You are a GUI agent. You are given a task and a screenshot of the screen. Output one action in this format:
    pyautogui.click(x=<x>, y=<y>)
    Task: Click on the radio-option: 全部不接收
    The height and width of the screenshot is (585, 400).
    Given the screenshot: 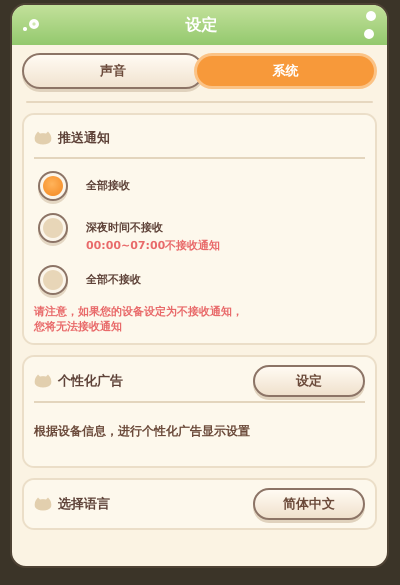 What is the action you would take?
    pyautogui.click(x=199, y=280)
    